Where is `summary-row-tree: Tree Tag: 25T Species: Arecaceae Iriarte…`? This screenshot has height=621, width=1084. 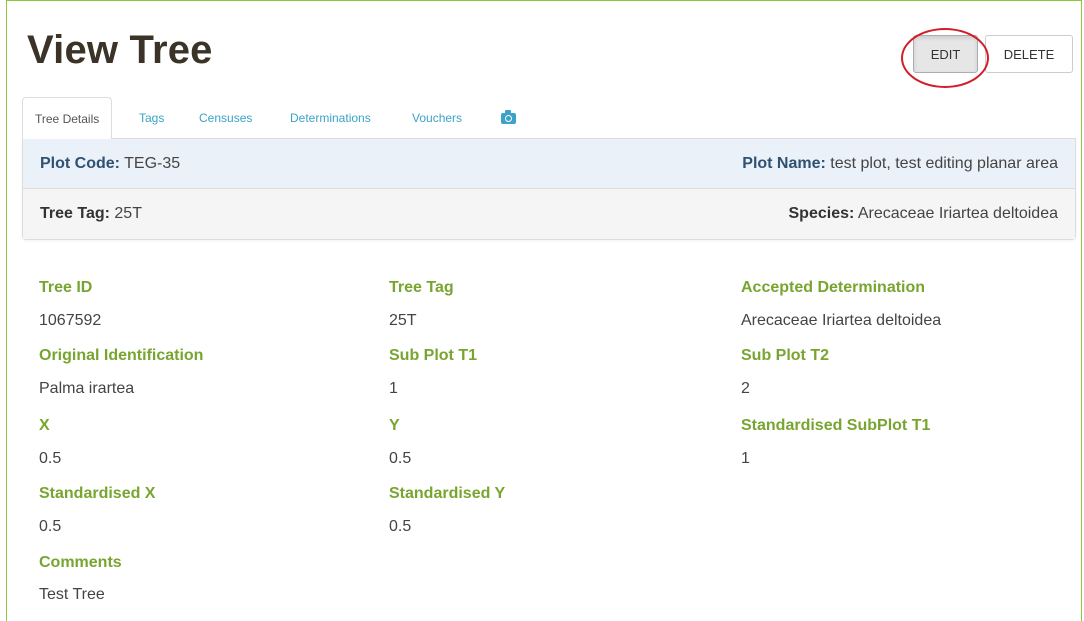 summary-row-tree: Tree Tag: 25T Species: Arecaceae Iriarte… is located at coordinates (549, 214).